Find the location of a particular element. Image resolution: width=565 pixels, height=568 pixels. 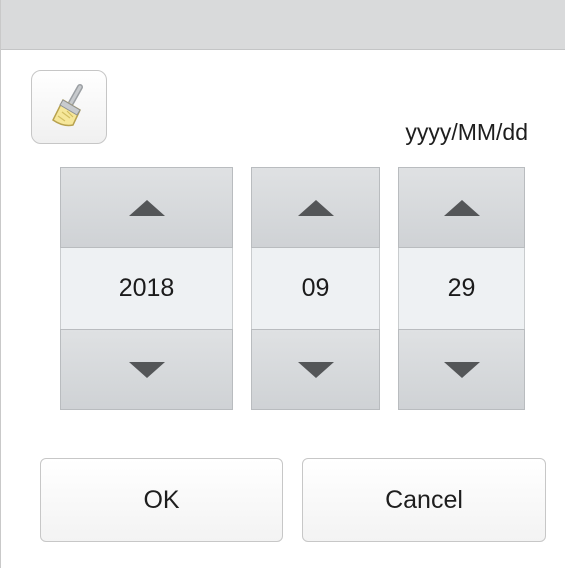

month-increment-button is located at coordinates (315, 207).